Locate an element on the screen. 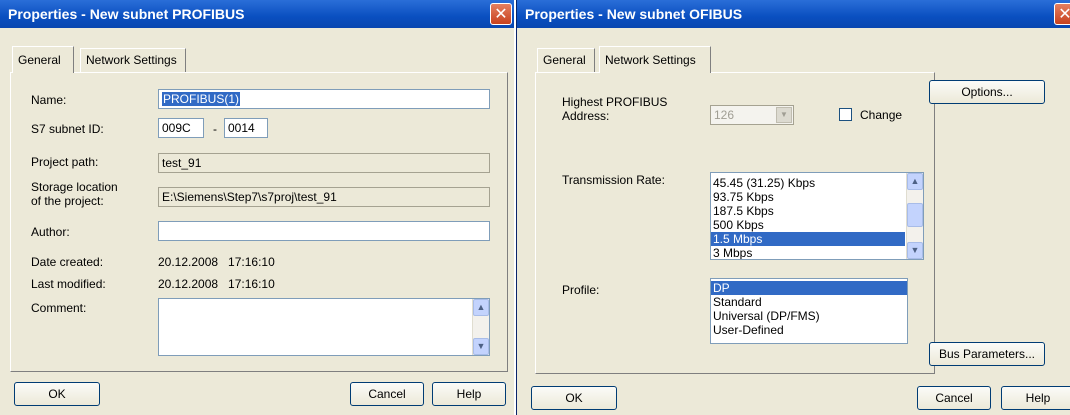 The width and height of the screenshot is (1070, 415). profile-option-selected: DP is located at coordinates (809, 288).